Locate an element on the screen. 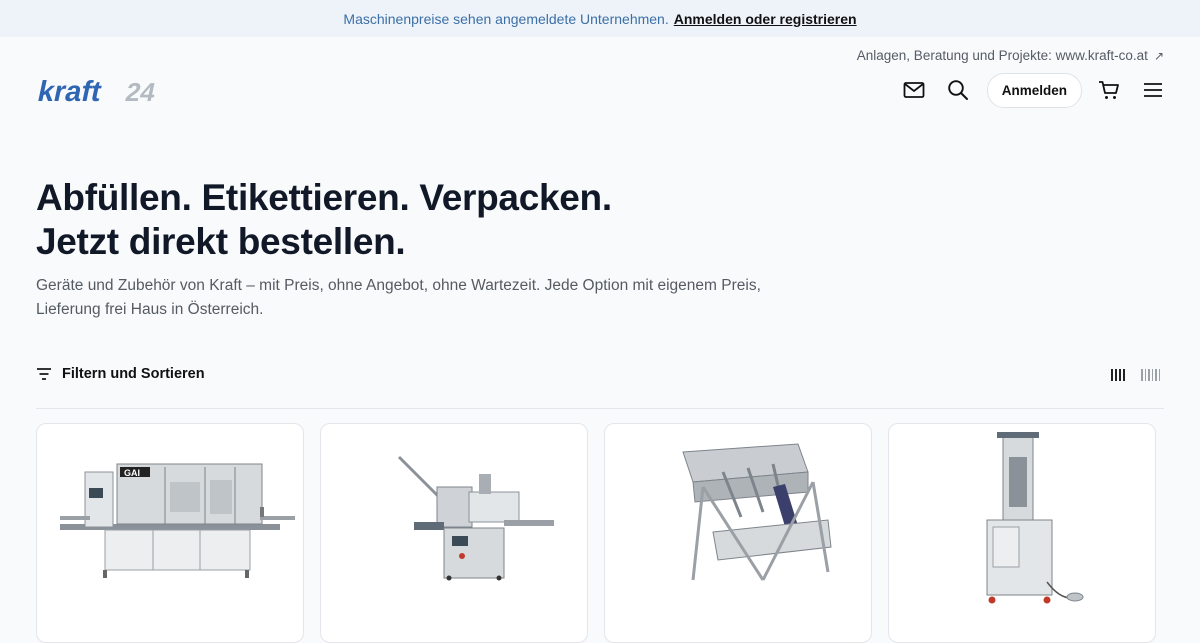 The width and height of the screenshot is (1200, 643). mail-icon is located at coordinates (914, 90).